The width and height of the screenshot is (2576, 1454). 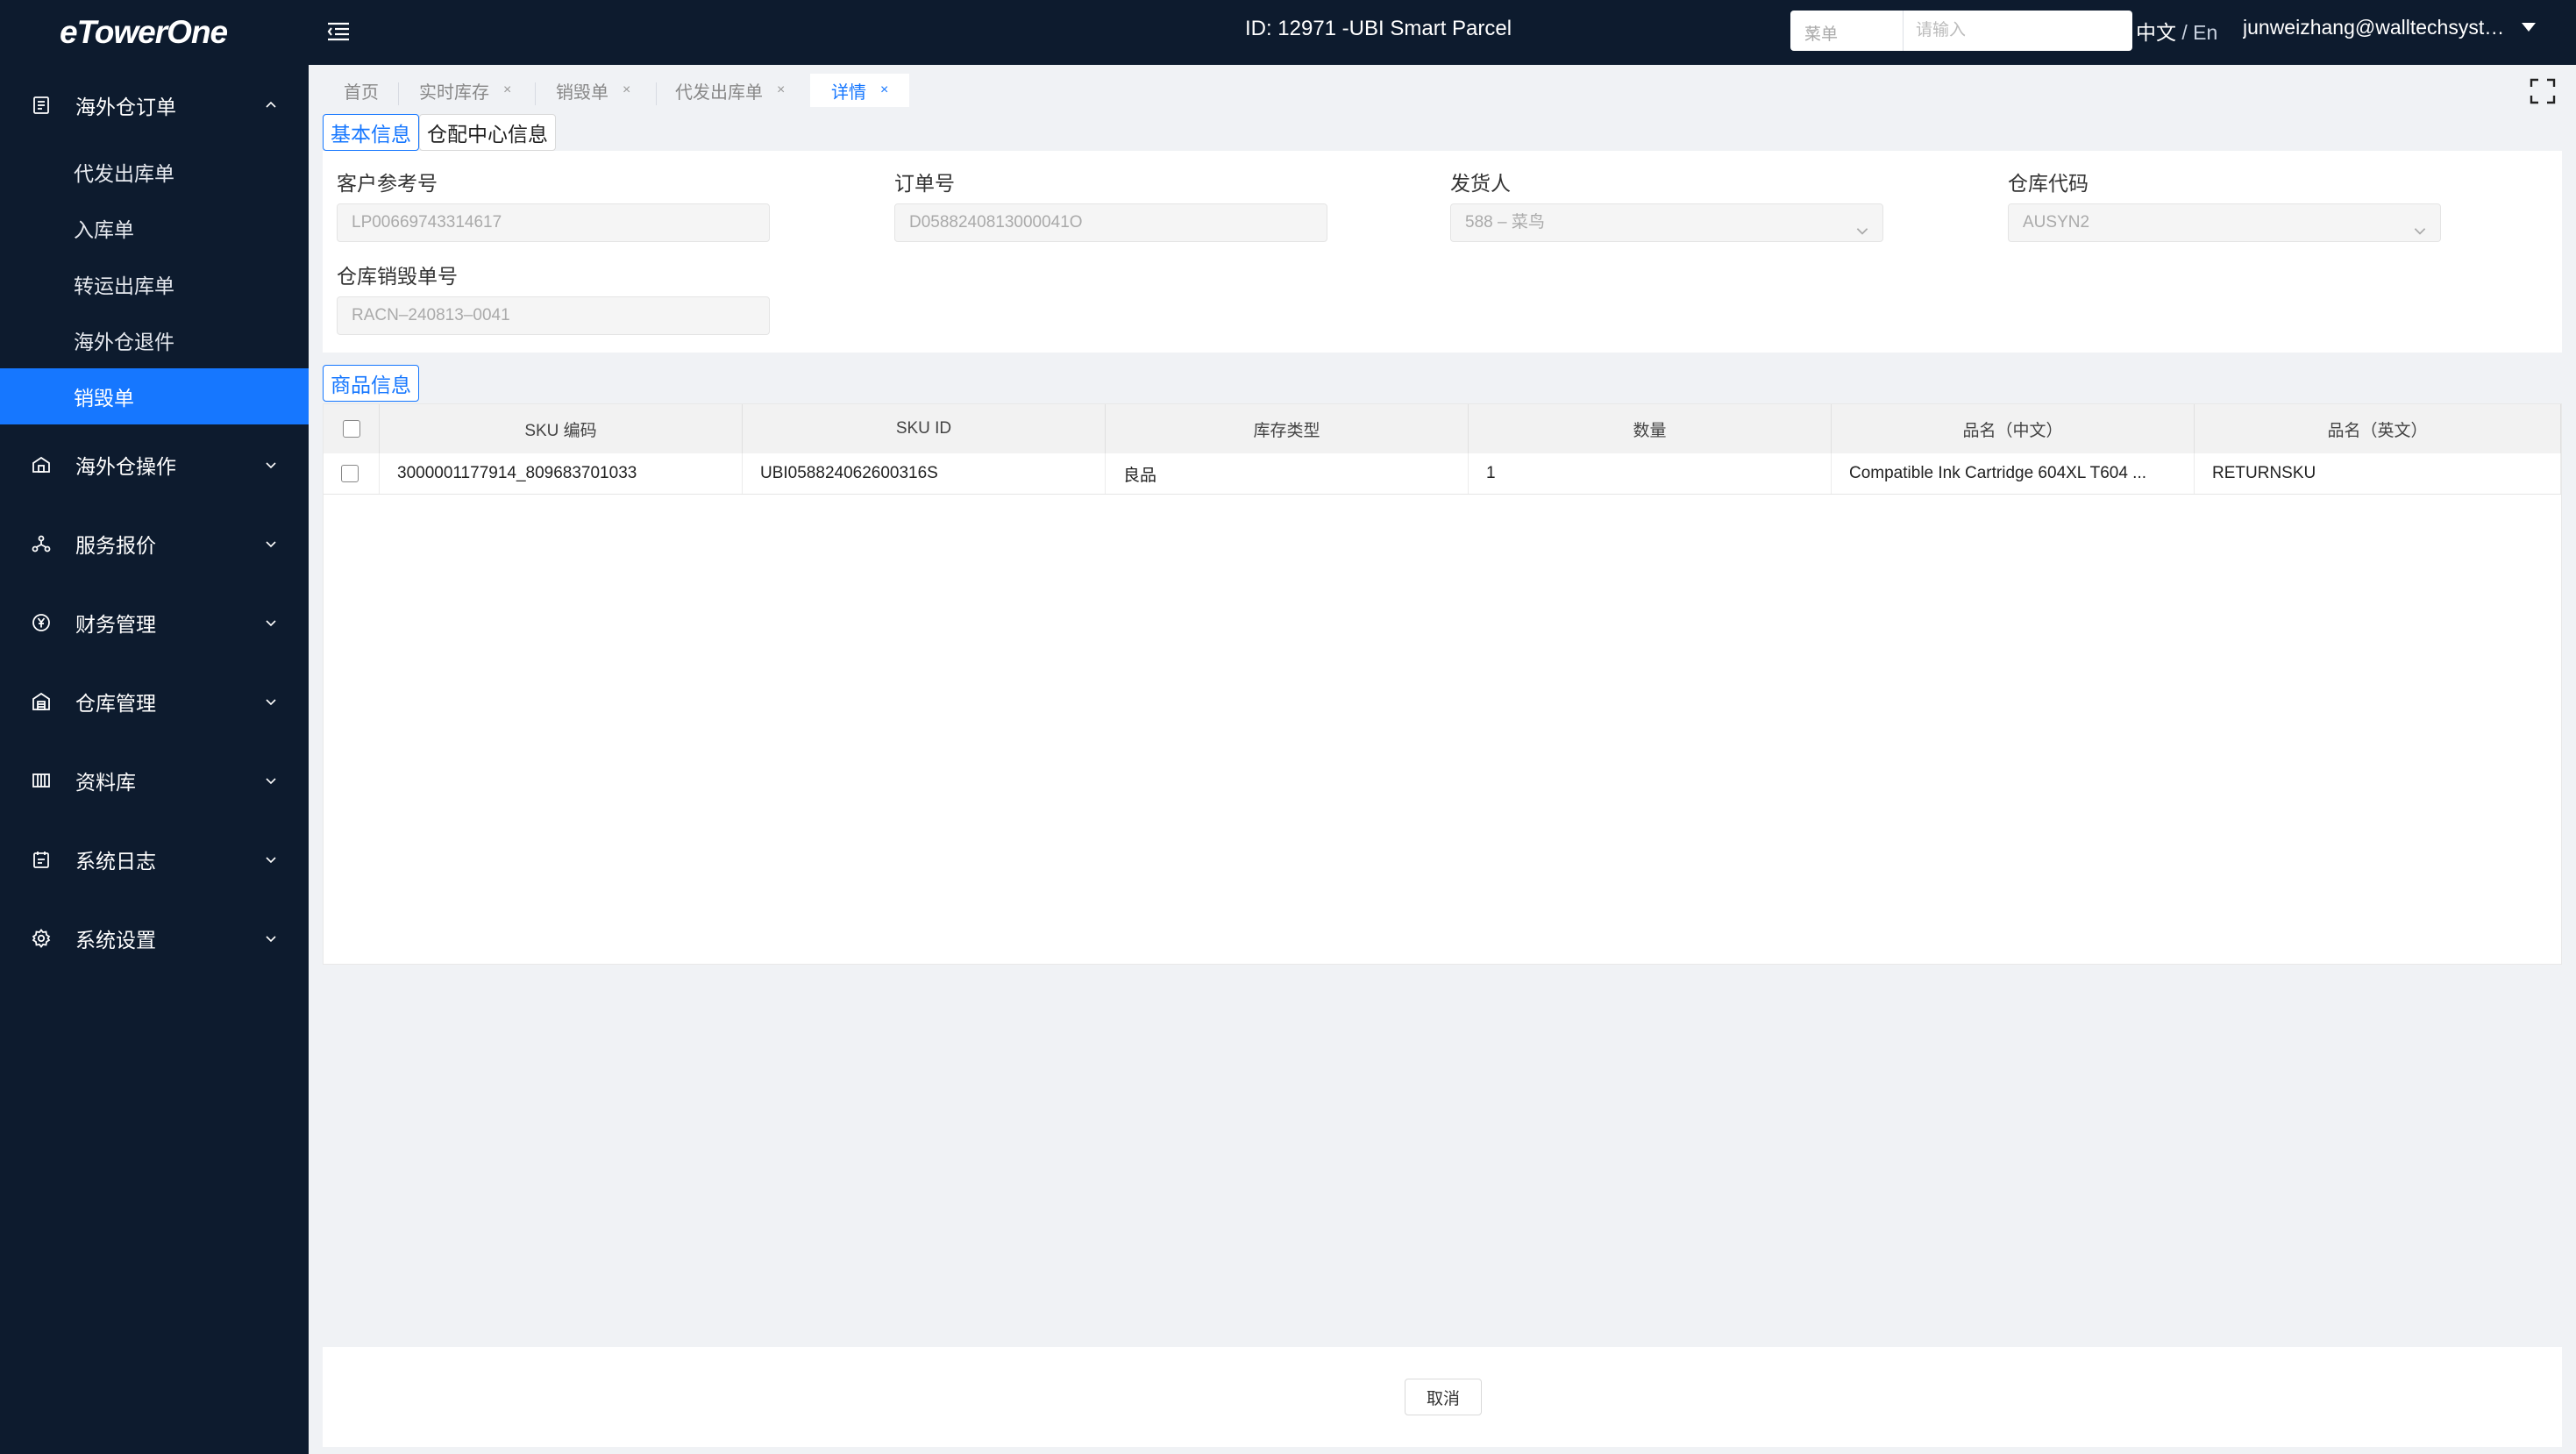 I want to click on cell-sku-id: UBI058824062600316S, so click(x=924, y=474).